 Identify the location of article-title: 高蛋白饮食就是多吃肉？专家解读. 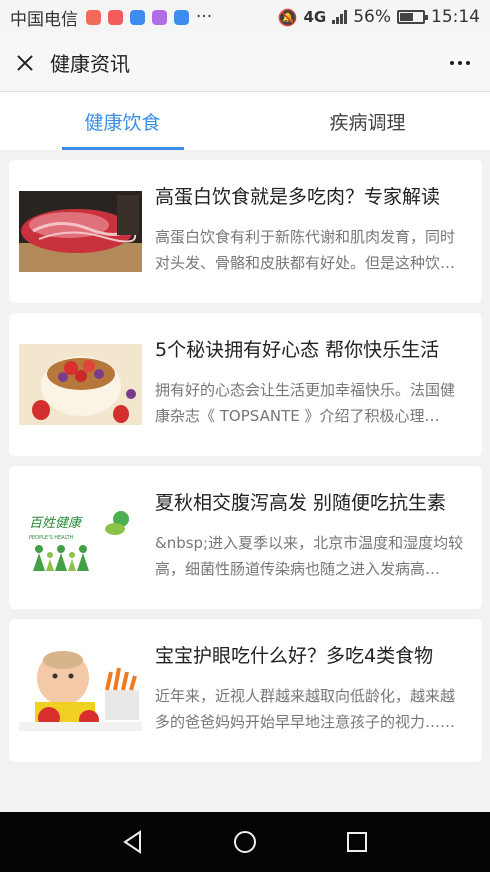
(298, 197).